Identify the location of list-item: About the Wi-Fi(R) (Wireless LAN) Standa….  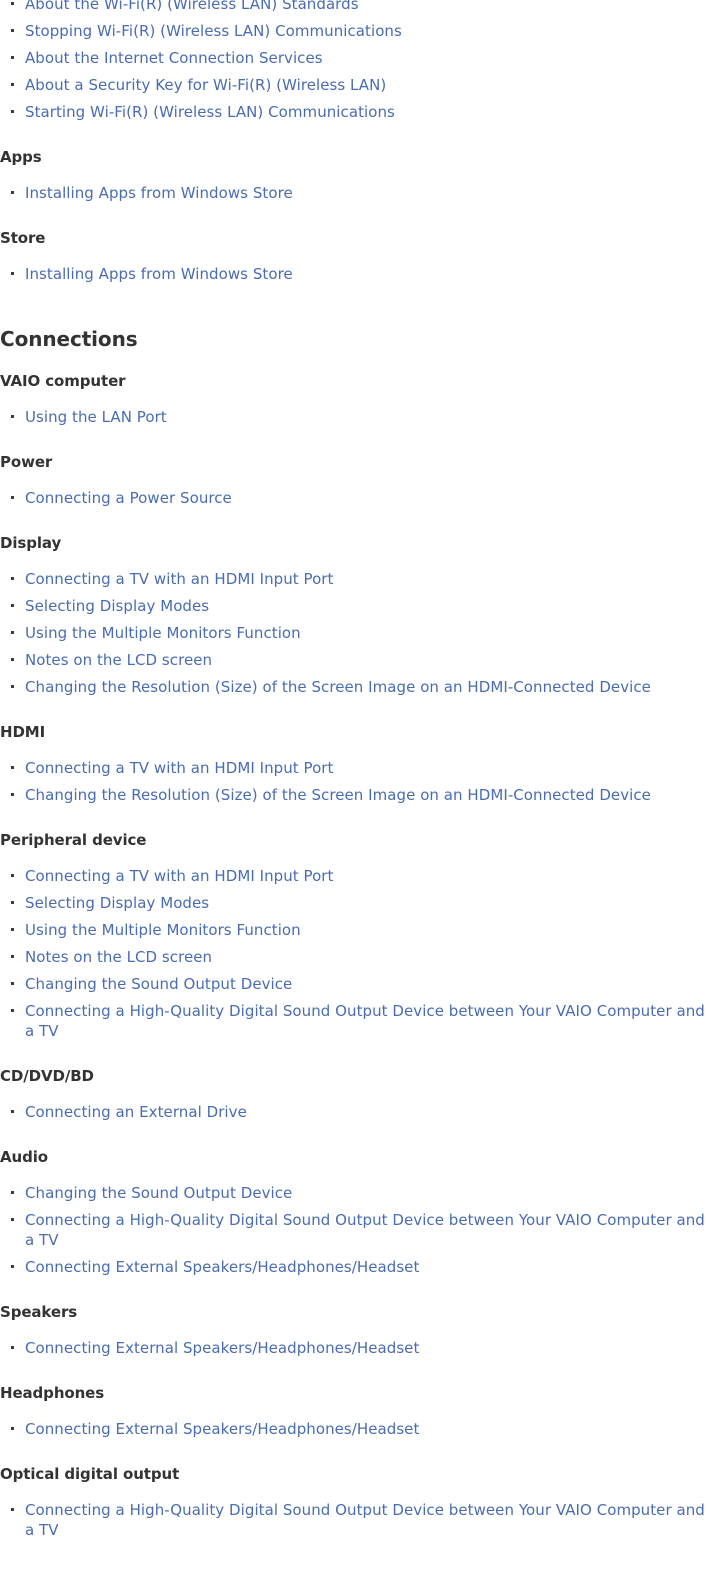
(354, 7).